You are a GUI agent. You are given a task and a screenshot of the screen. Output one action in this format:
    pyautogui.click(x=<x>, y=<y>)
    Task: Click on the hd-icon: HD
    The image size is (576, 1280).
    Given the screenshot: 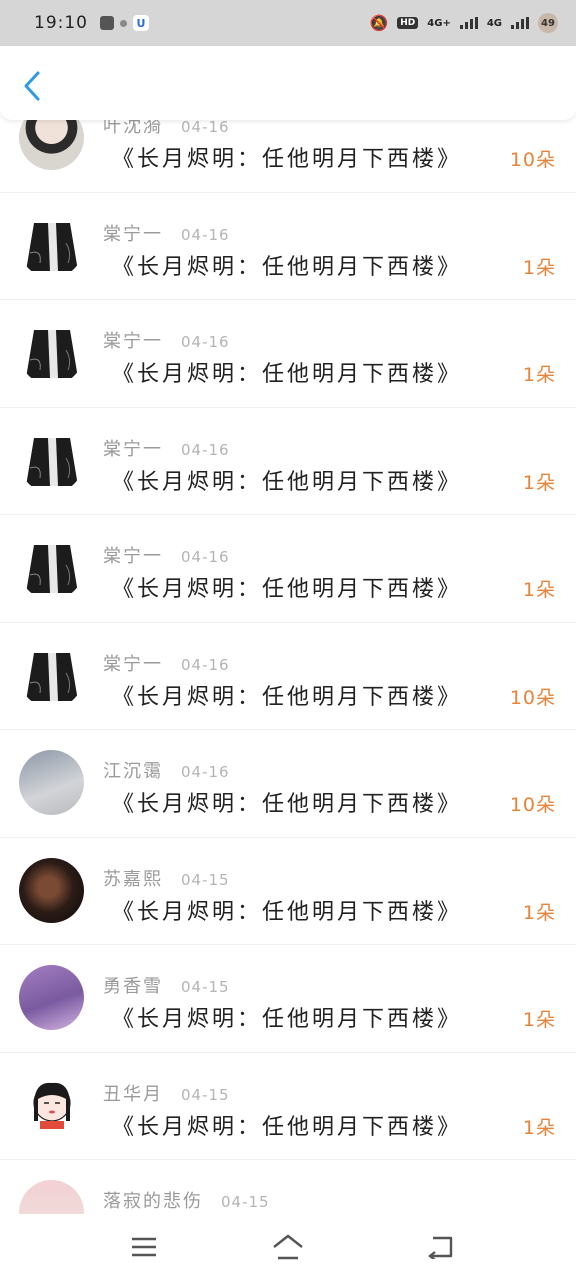 What is the action you would take?
    pyautogui.click(x=408, y=23)
    